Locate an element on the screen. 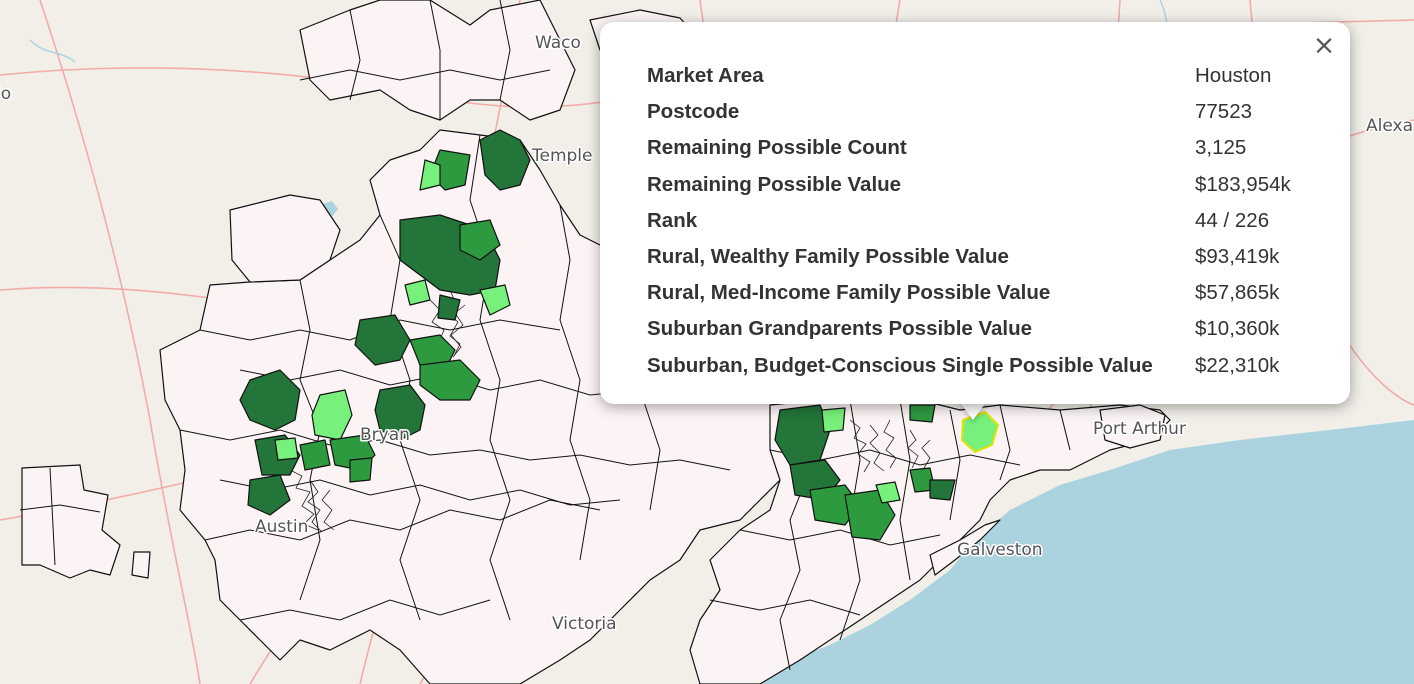 Image resolution: width=1414 pixels, height=684 pixels. info-label: Suburban Grandparents Possible Value is located at coordinates (840, 329).